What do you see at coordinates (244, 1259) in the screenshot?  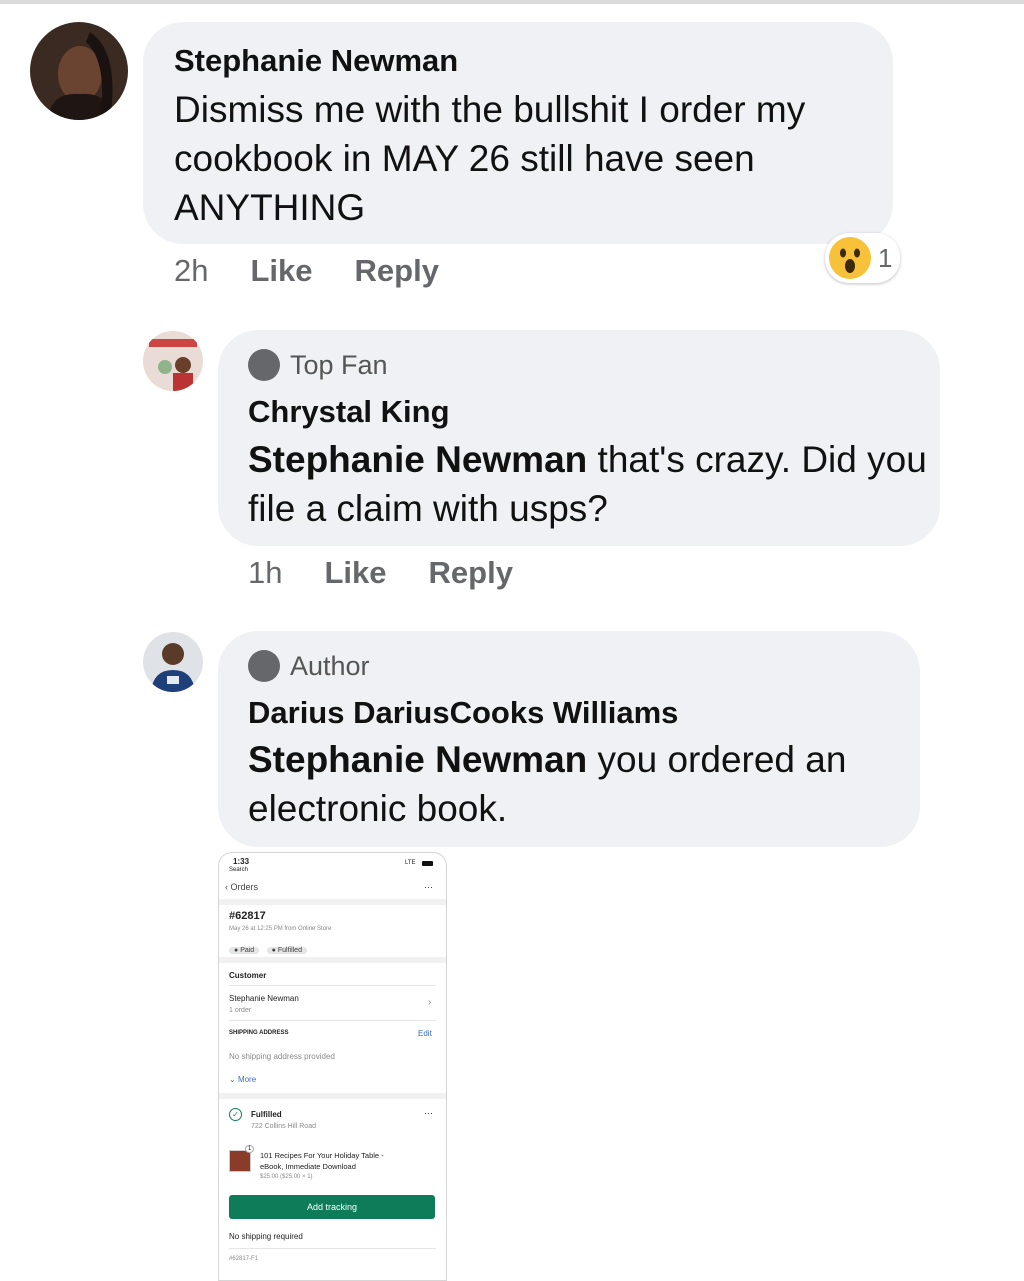 I see `fulfillment-id: #62817-F1` at bounding box center [244, 1259].